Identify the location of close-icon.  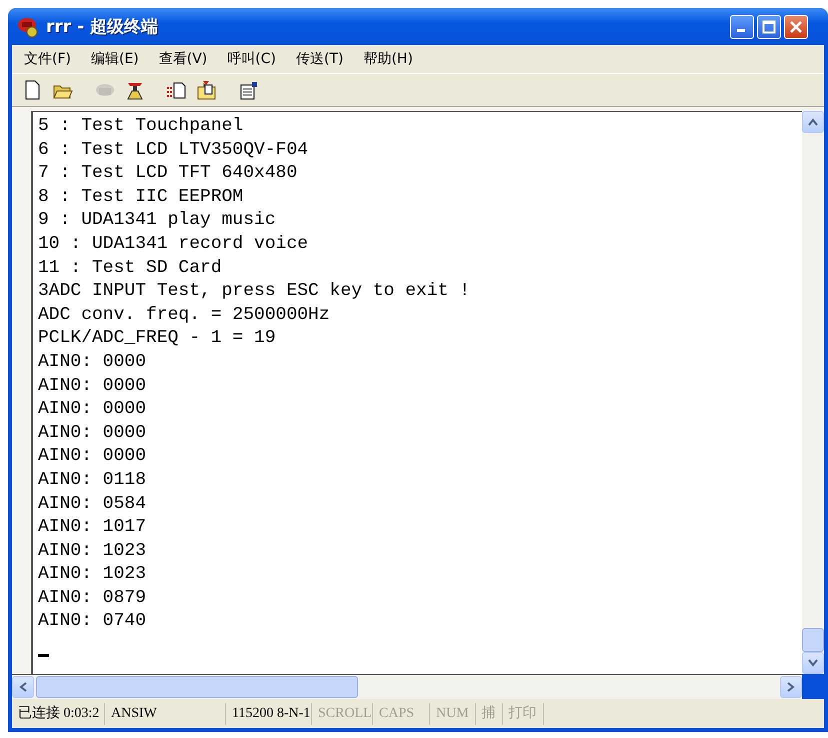
(796, 27).